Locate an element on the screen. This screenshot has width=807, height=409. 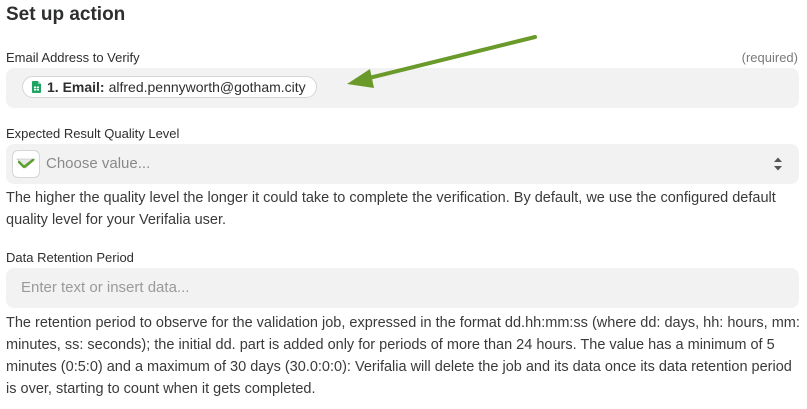
email-address-label: Email Address to Verify is located at coordinates (73, 57).